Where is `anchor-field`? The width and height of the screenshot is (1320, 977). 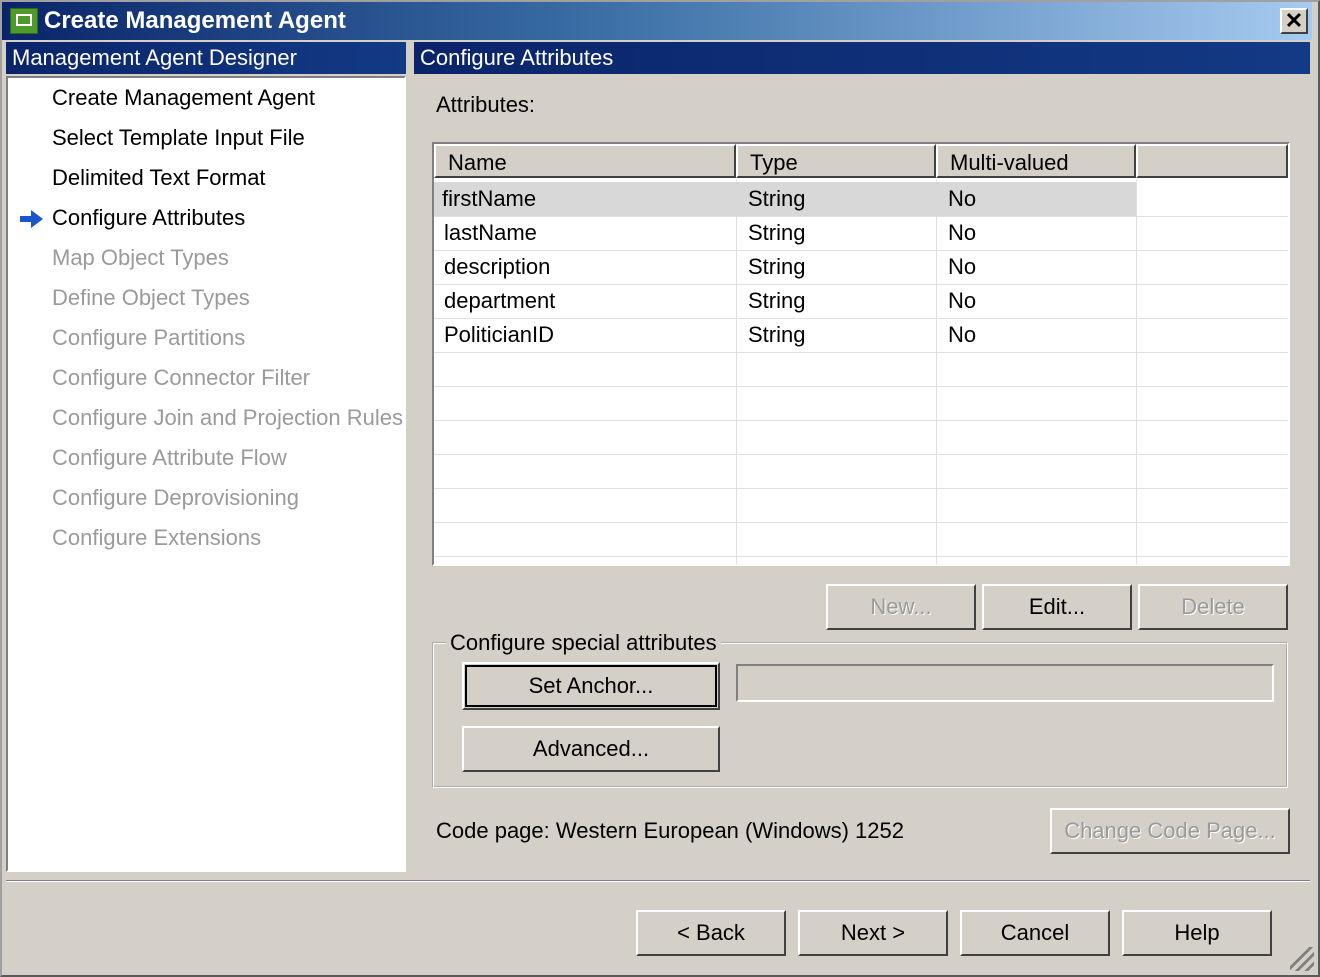
anchor-field is located at coordinates (1005, 683).